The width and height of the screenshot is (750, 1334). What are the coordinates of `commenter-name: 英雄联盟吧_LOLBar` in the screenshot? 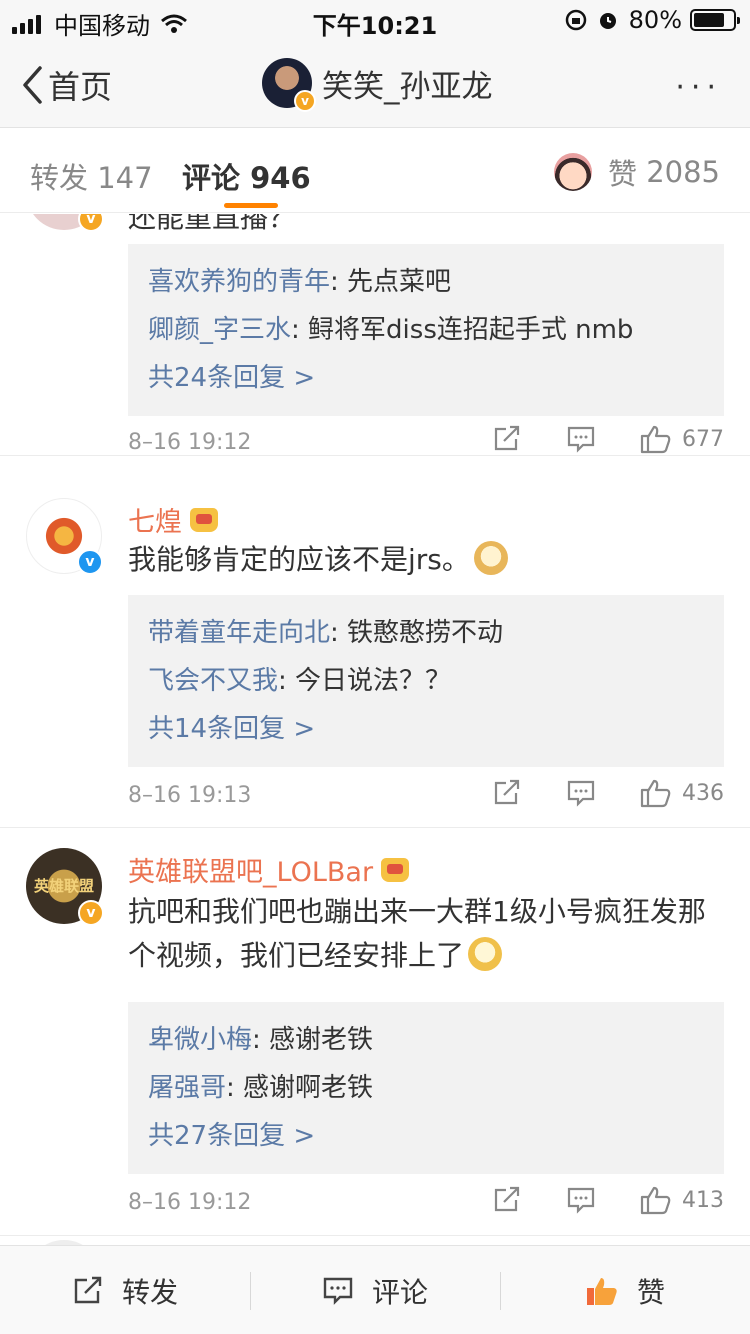 It's located at (269, 869).